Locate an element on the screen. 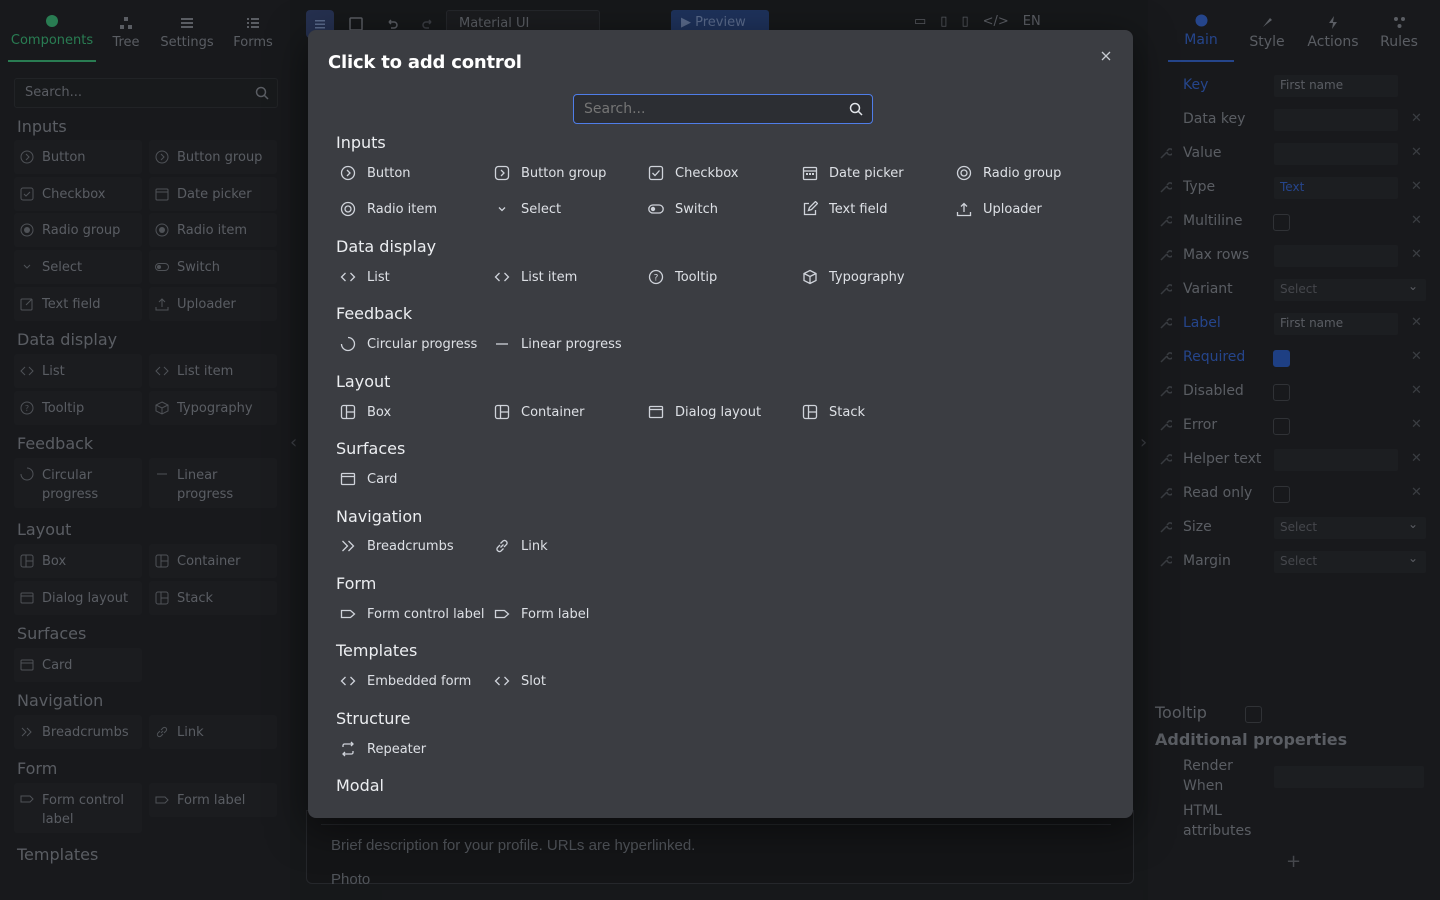  control-link: Link is located at coordinates (519, 546).